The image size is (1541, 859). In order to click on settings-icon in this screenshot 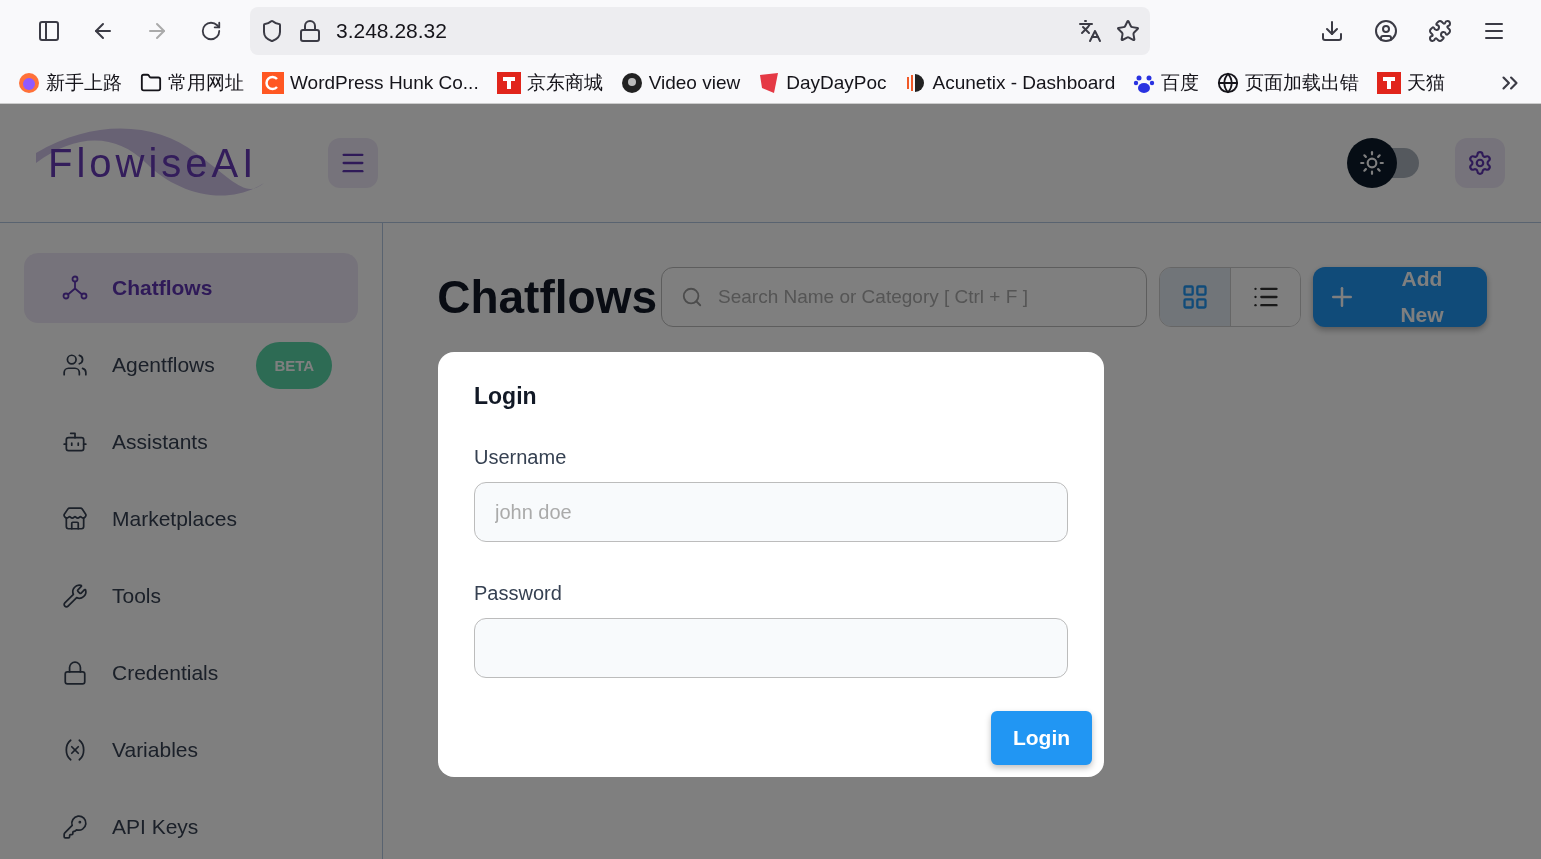, I will do `click(1480, 163)`.